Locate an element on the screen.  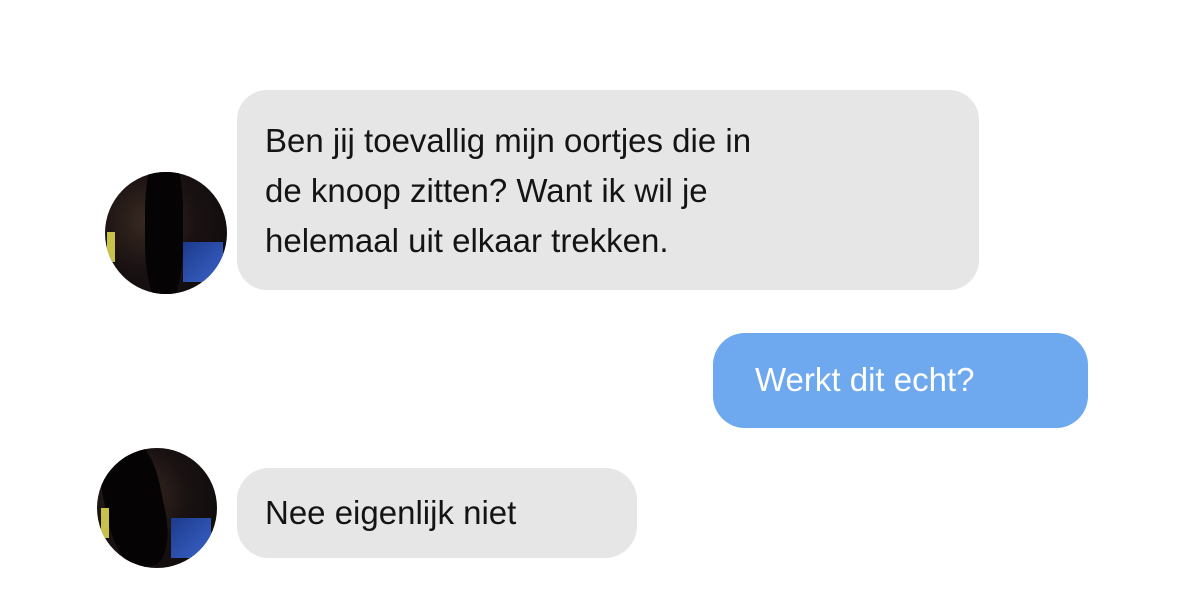
message-text-line: helemaal uit elkaar trekken. is located at coordinates (467, 240).